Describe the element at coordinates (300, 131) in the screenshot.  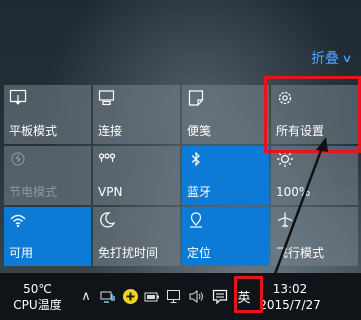
I see `tile-label: 所有设置` at that location.